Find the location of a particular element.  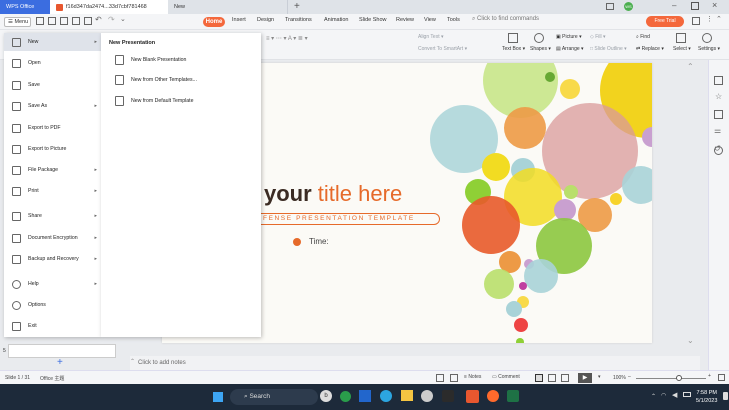

taskbar-search: ⌕ Search is located at coordinates (274, 397).